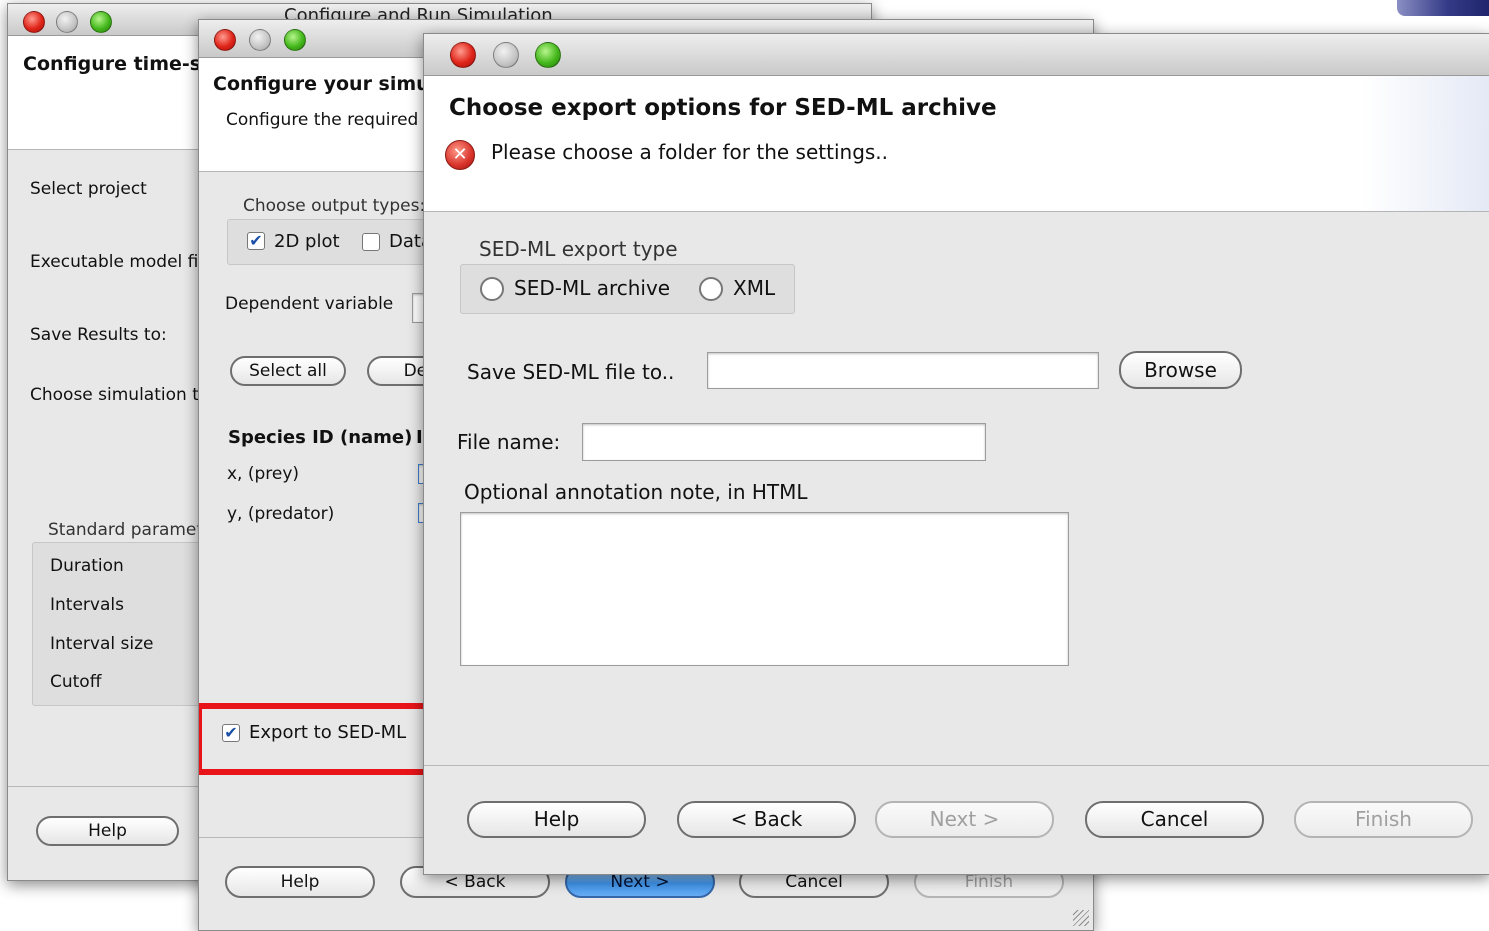 This screenshot has height=931, width=1489. I want to click on header-title: Configure time-s, so click(112, 64).